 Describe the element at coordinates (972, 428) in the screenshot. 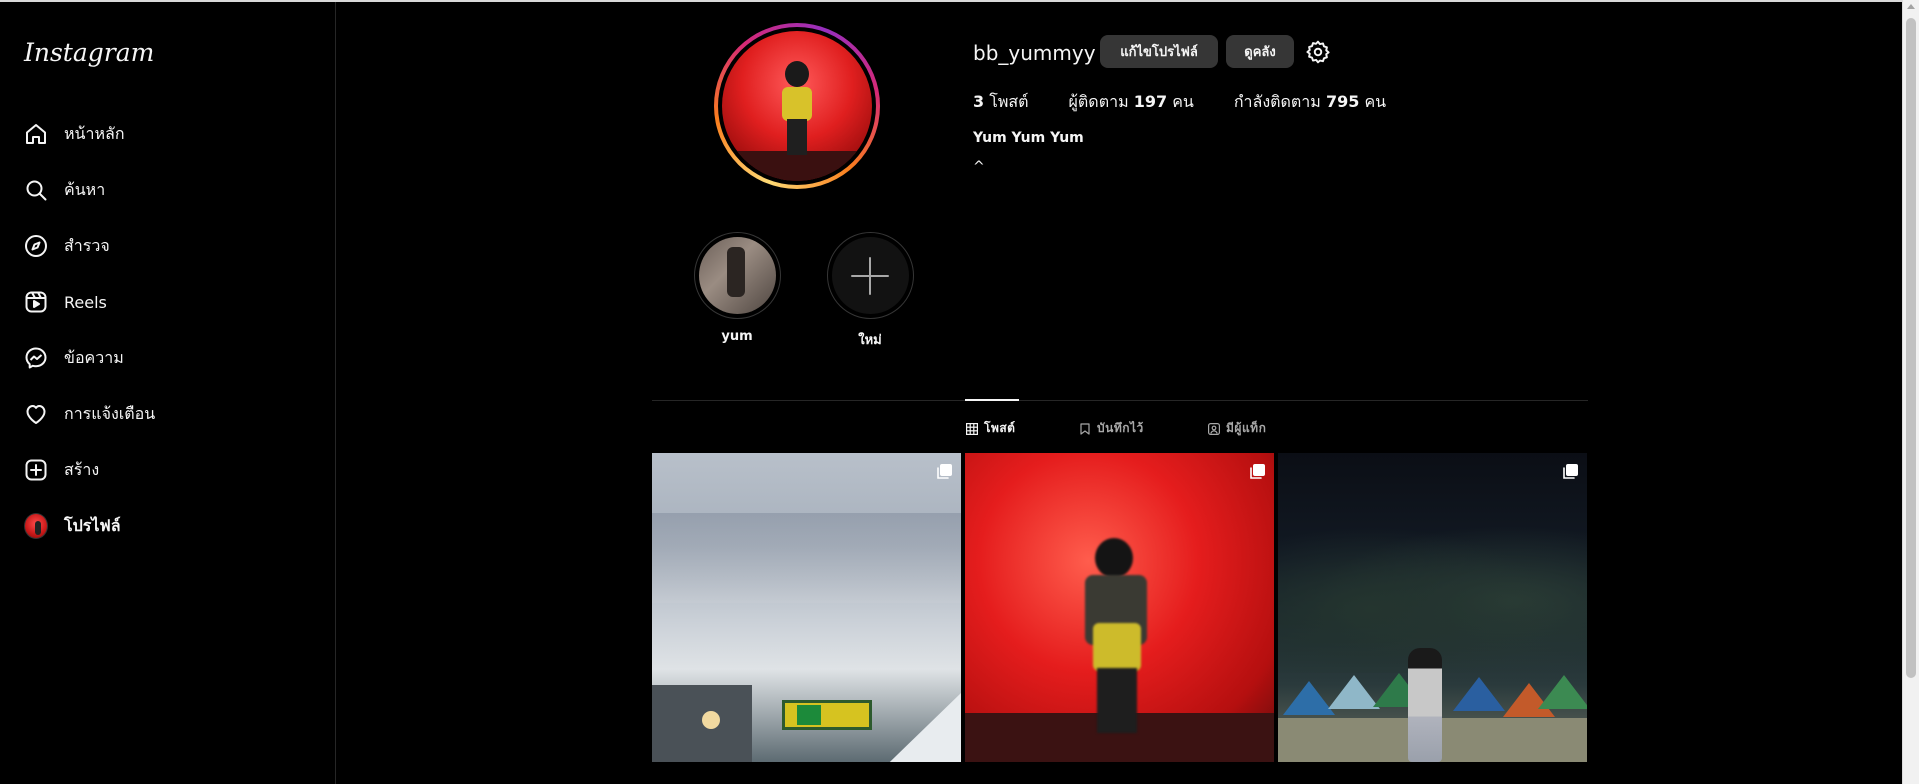

I see `grid-icon` at that location.